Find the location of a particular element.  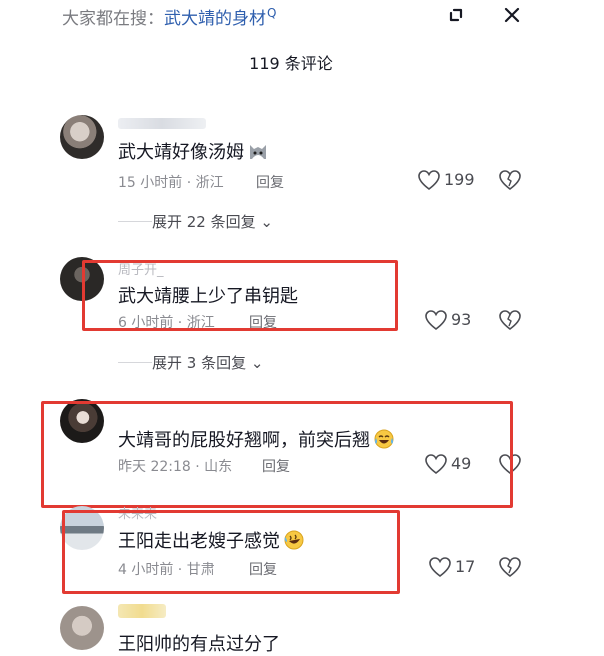

search-suggestion-keyword: 武大靖的身材 is located at coordinates (215, 19).